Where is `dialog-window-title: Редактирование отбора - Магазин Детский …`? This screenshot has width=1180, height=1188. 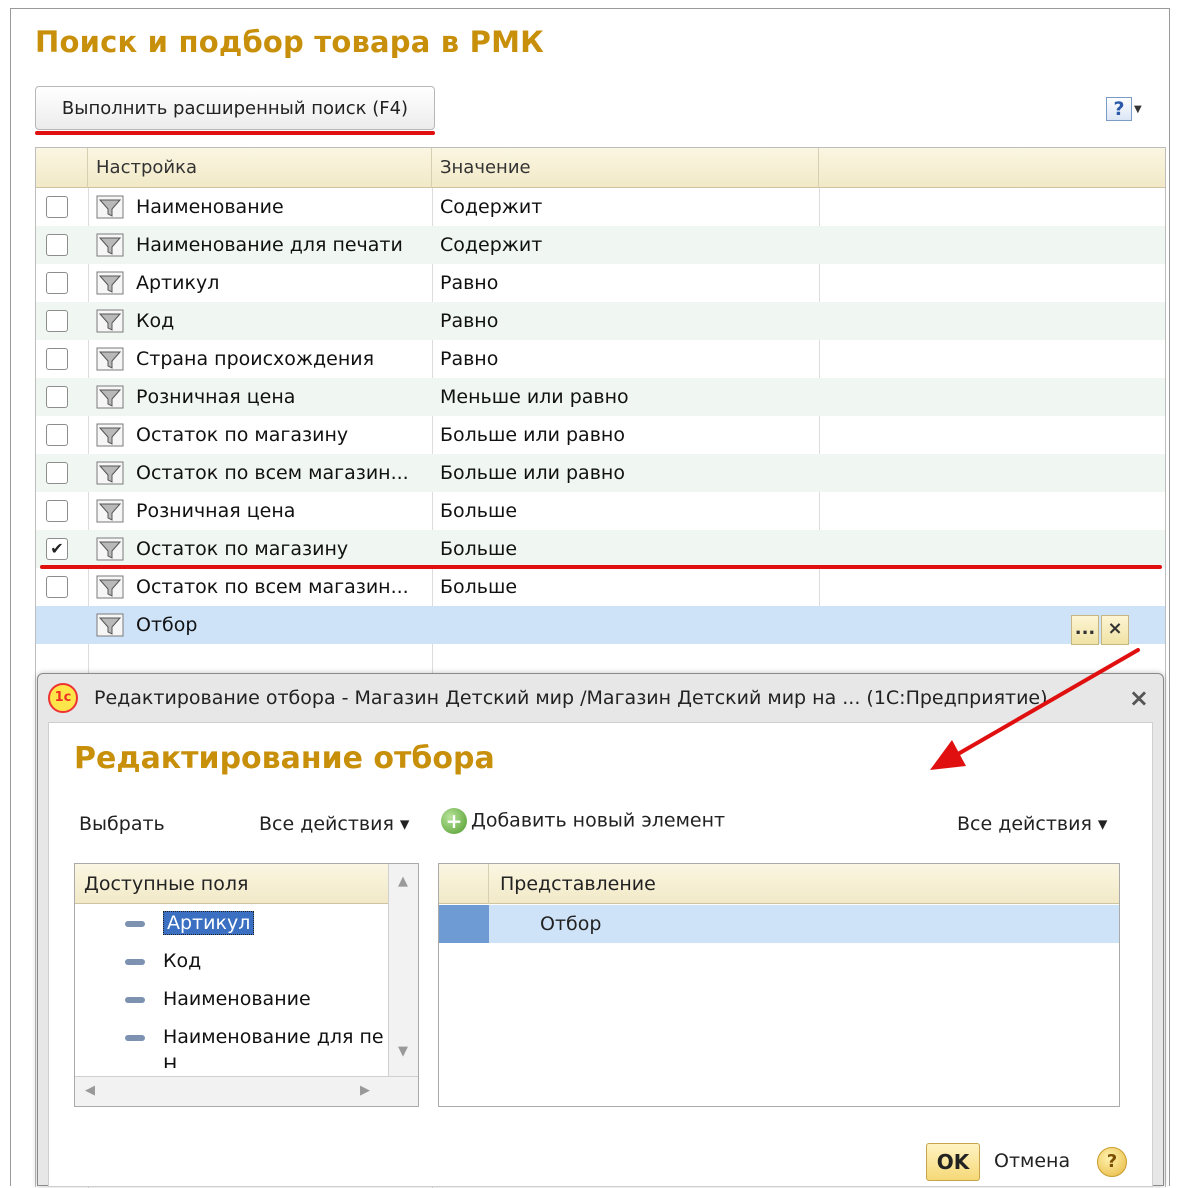 dialog-window-title: Редактирование отбора - Магазин Детский … is located at coordinates (571, 698).